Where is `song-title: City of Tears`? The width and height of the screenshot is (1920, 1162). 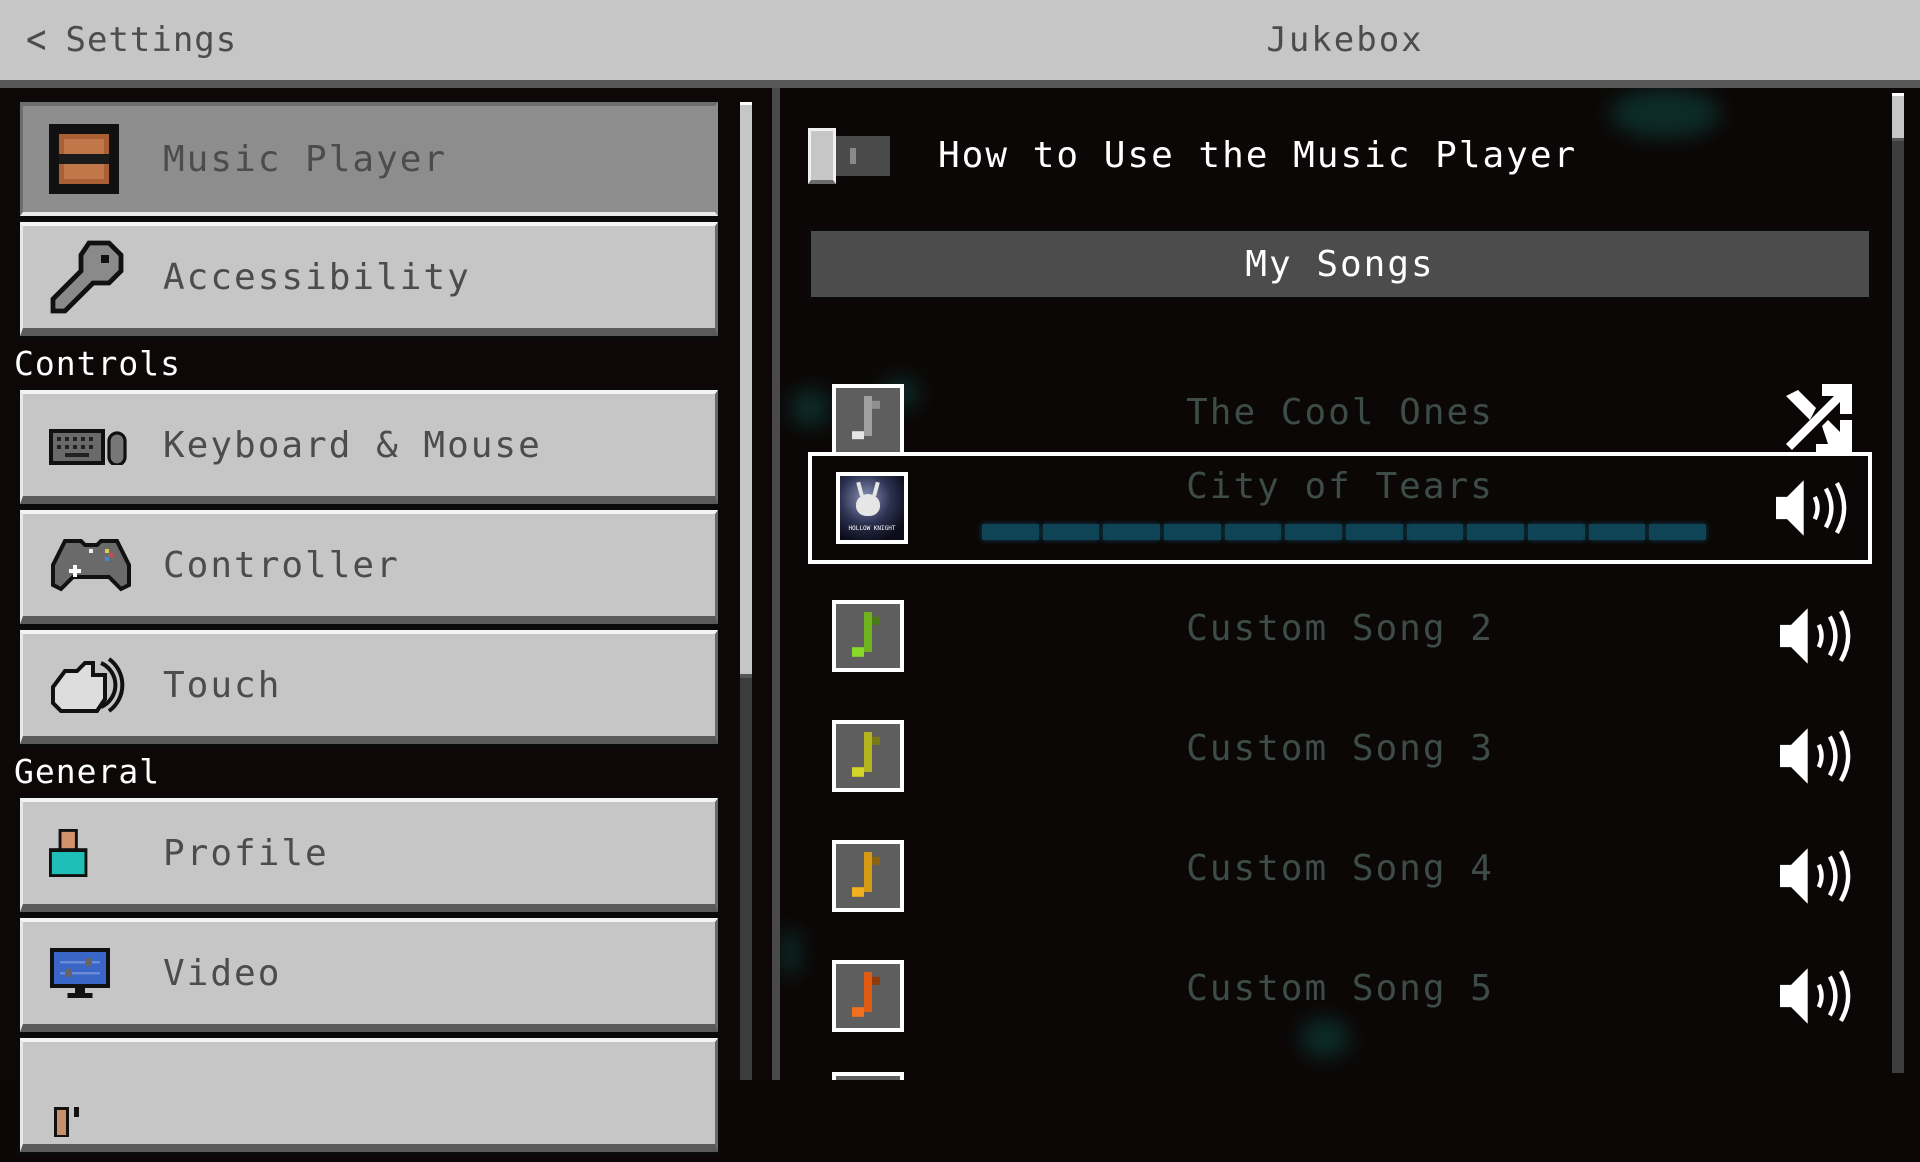
song-title: City of Tears is located at coordinates (1340, 486).